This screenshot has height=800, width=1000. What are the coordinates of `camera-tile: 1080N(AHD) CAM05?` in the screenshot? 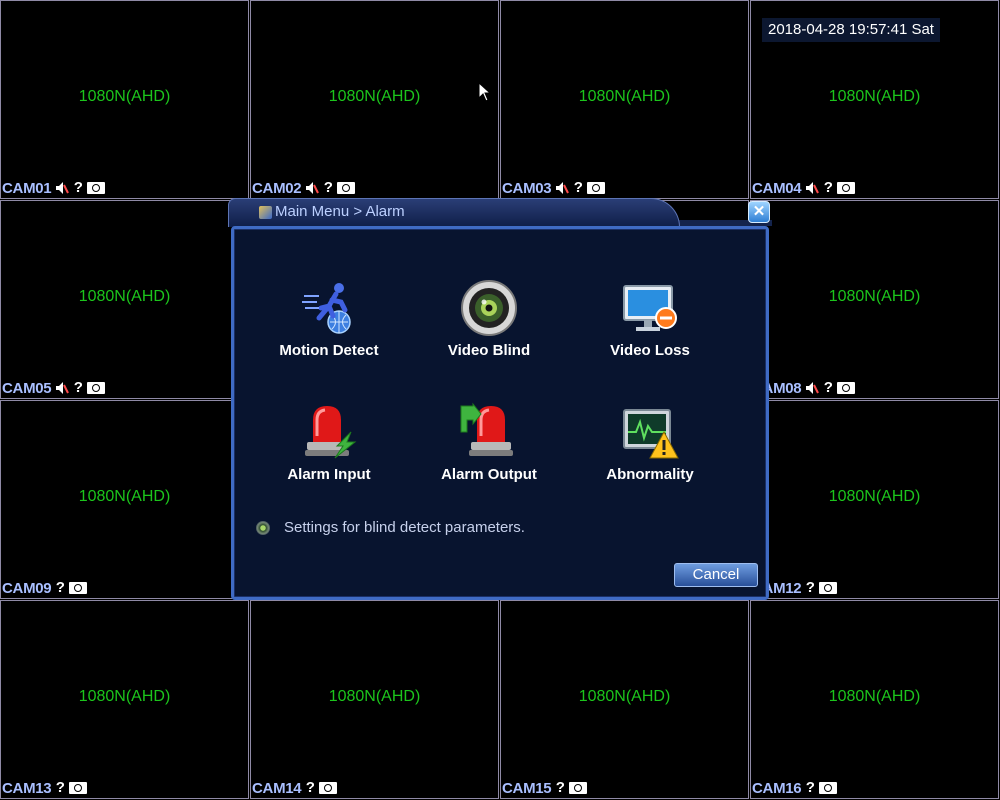 It's located at (124, 299).